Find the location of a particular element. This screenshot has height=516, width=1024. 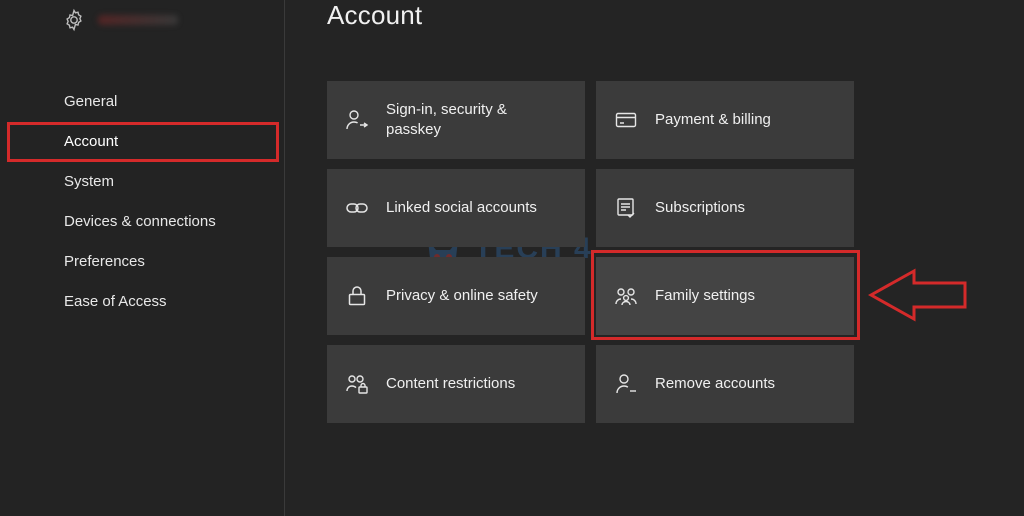

tile-content-restrictions: Content restrictions is located at coordinates (456, 384).